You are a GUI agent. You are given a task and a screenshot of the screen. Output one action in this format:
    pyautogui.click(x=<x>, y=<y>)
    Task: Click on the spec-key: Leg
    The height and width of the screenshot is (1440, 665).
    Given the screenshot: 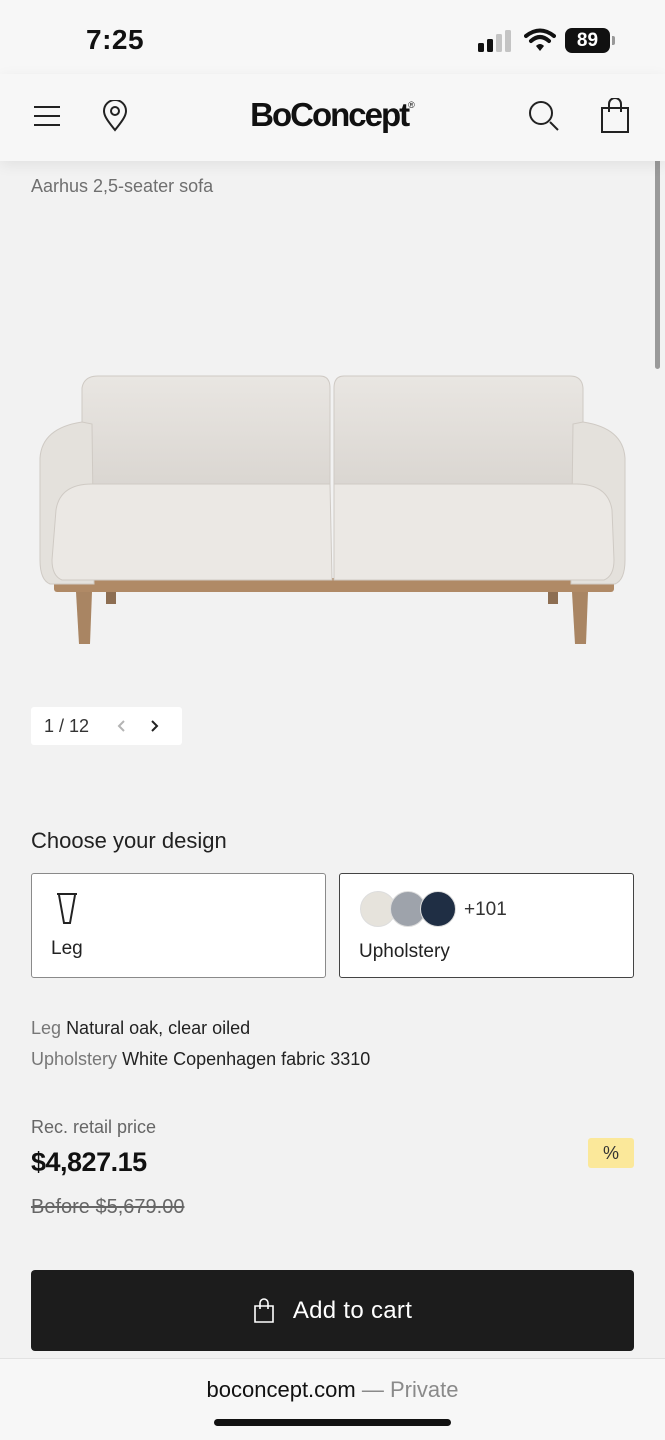 What is the action you would take?
    pyautogui.click(x=46, y=1028)
    